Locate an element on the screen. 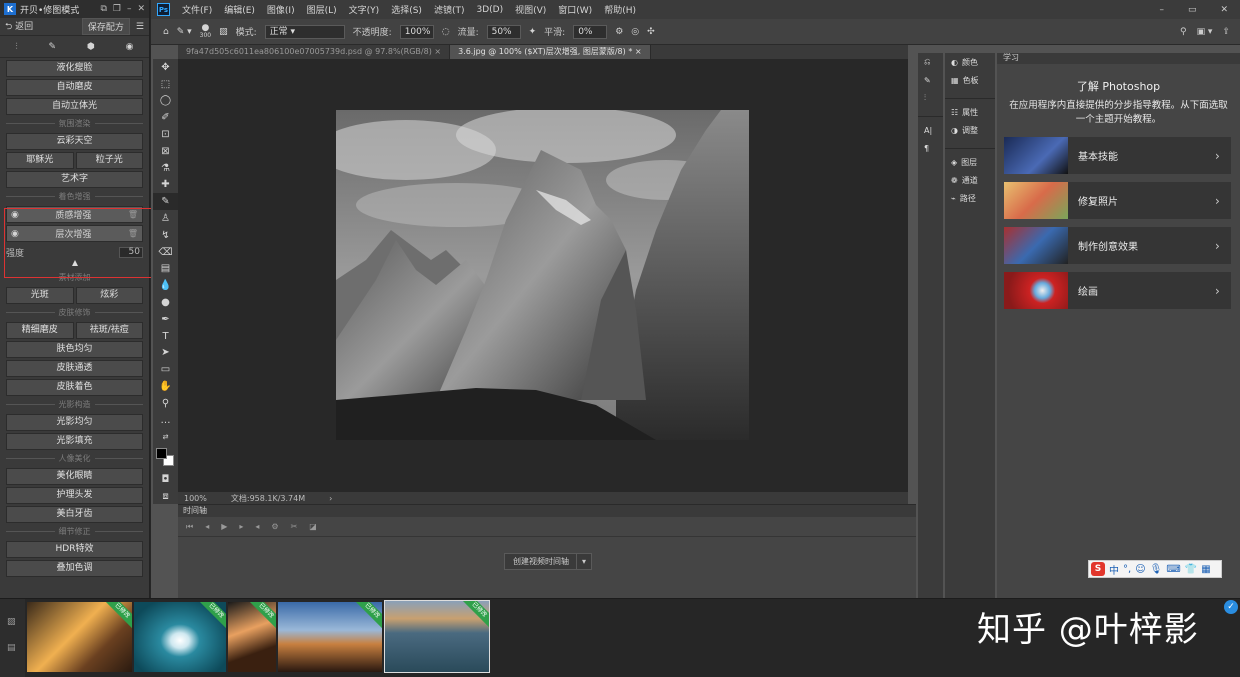 This screenshot has width=1240, height=677. blur-tool-icon: 💧 is located at coordinates (165, 285).